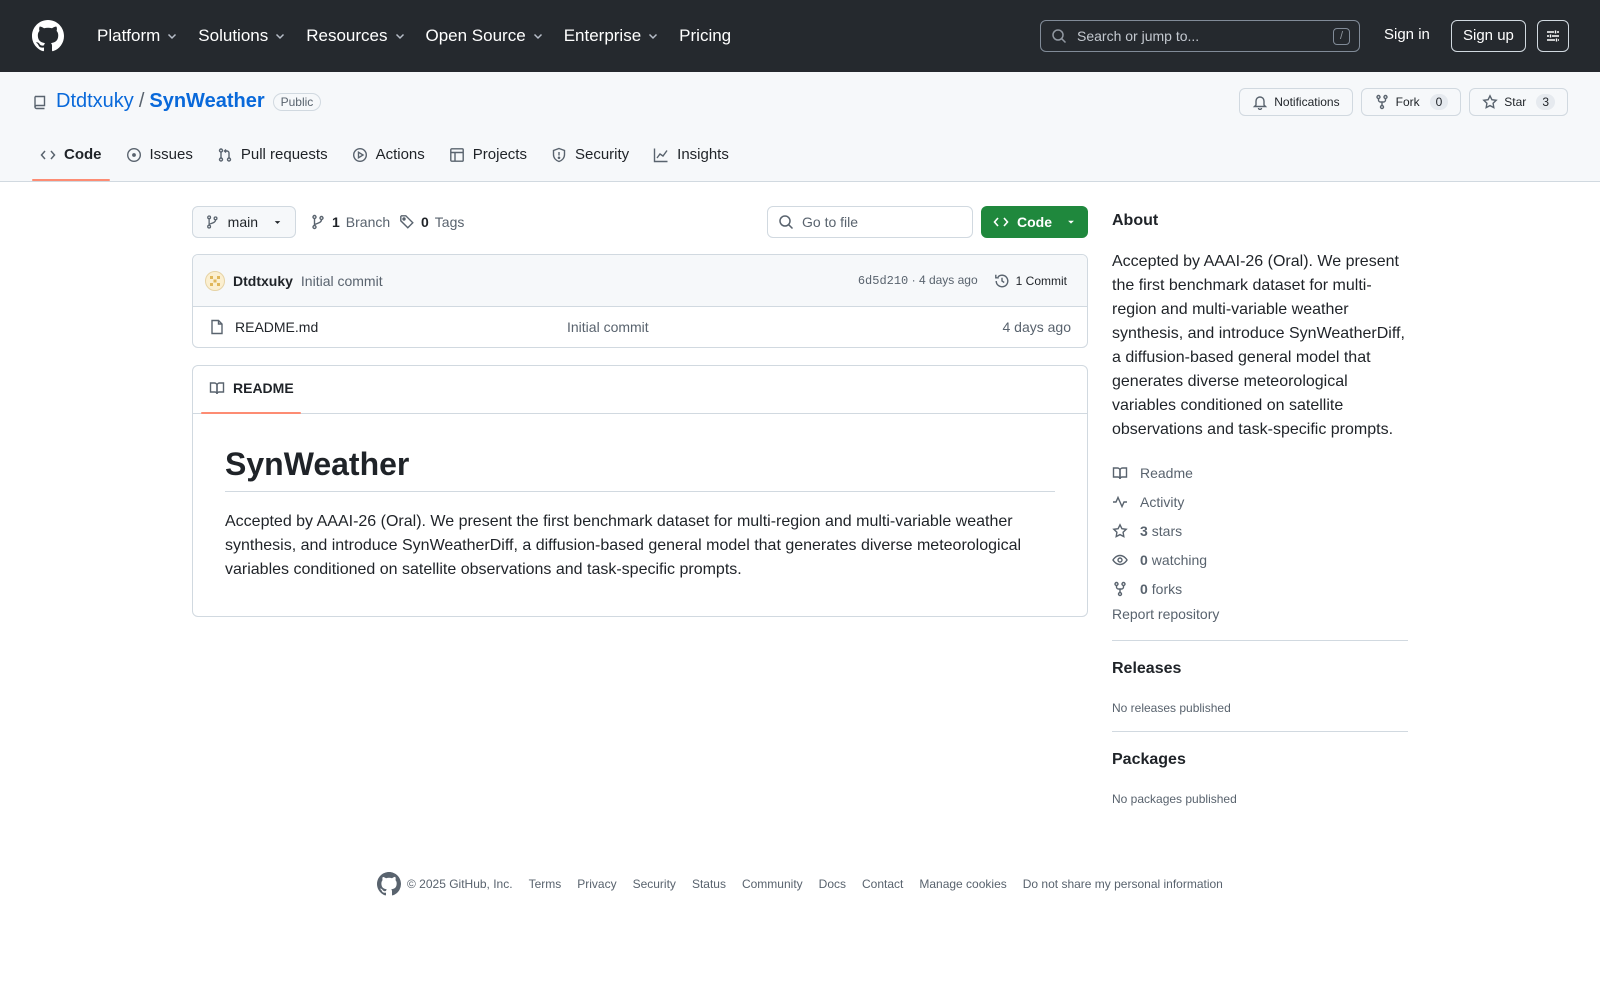 This screenshot has height=1000, width=1600. What do you see at coordinates (425, 222) in the screenshot?
I see `tag-count: 0` at bounding box center [425, 222].